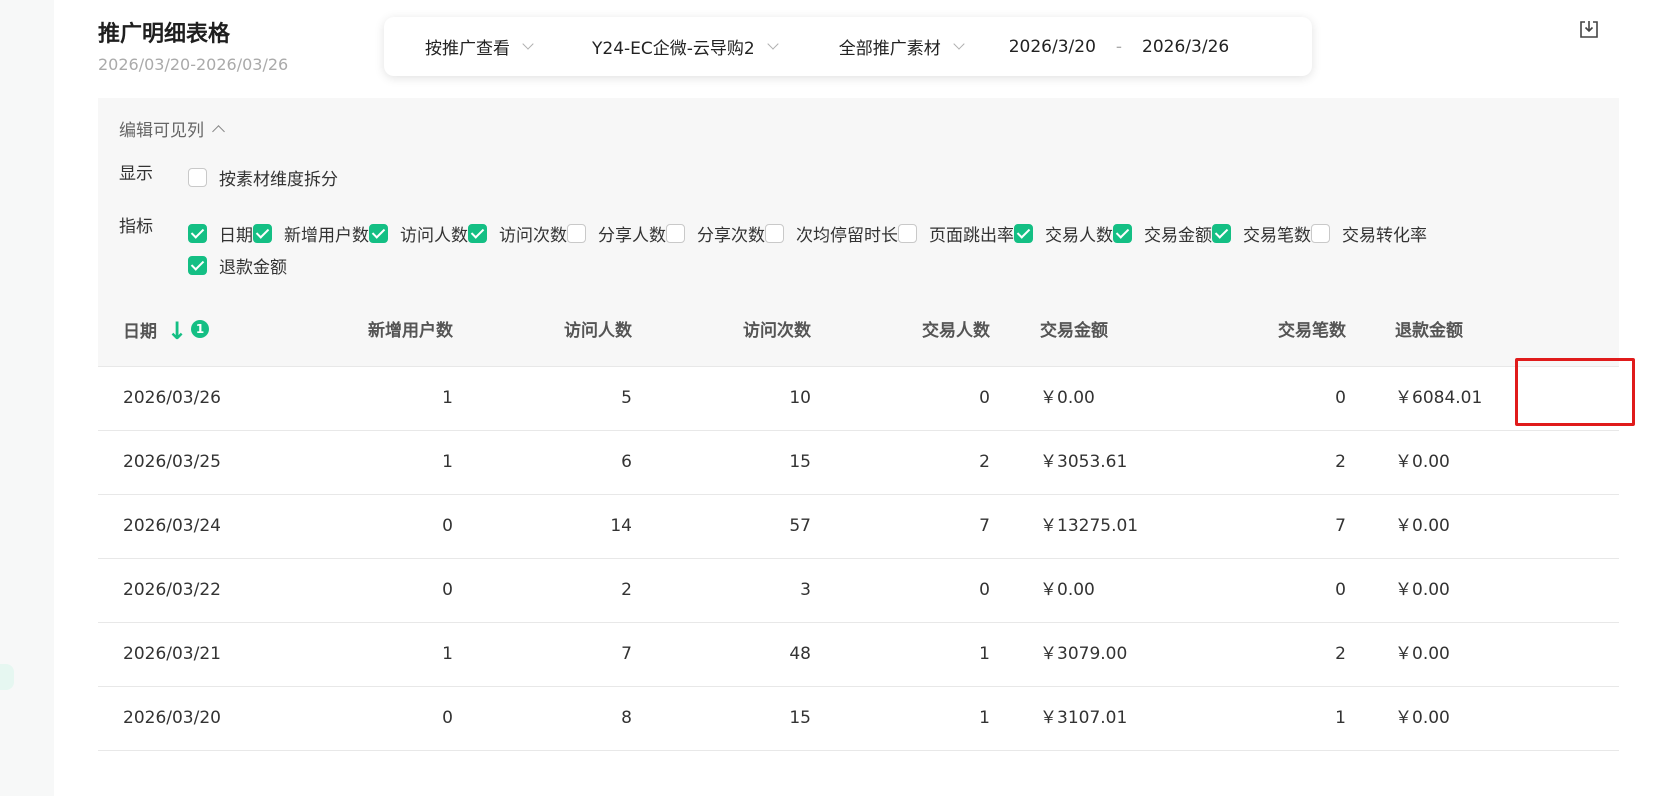 The width and height of the screenshot is (1657, 796). What do you see at coordinates (172, 526) in the screenshot?
I see `table-cell: 2026/03/24` at bounding box center [172, 526].